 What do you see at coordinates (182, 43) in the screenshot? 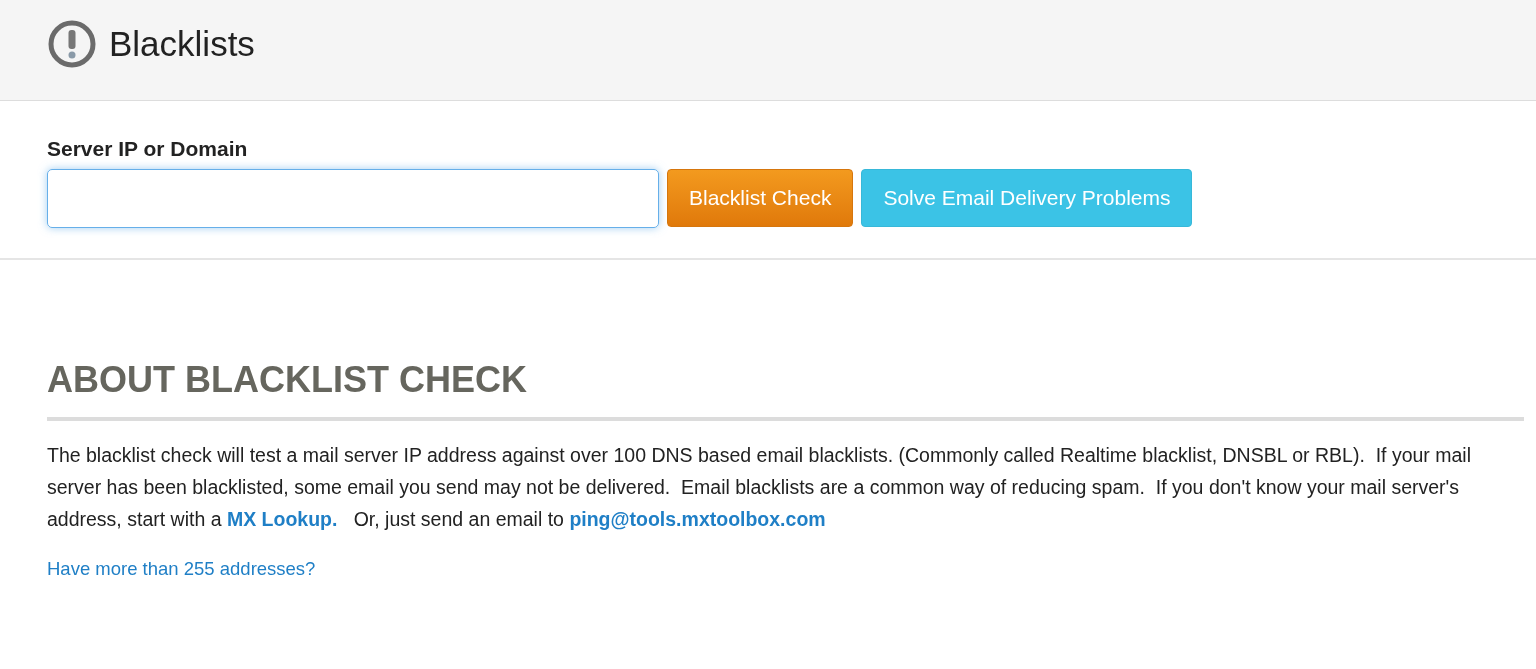
I see `page-title: Blacklists` at bounding box center [182, 43].